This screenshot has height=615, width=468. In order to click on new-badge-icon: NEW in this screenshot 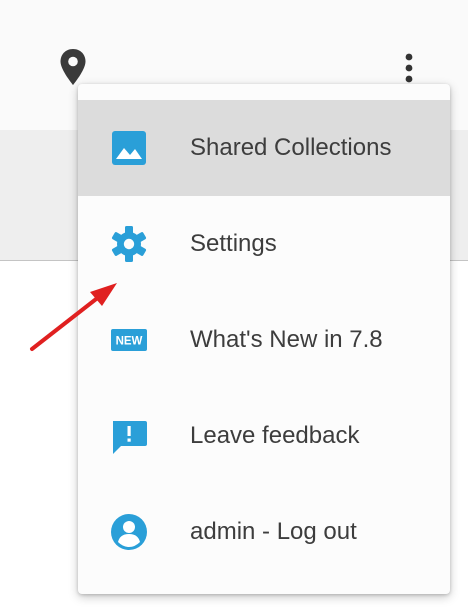, I will do `click(129, 340)`.